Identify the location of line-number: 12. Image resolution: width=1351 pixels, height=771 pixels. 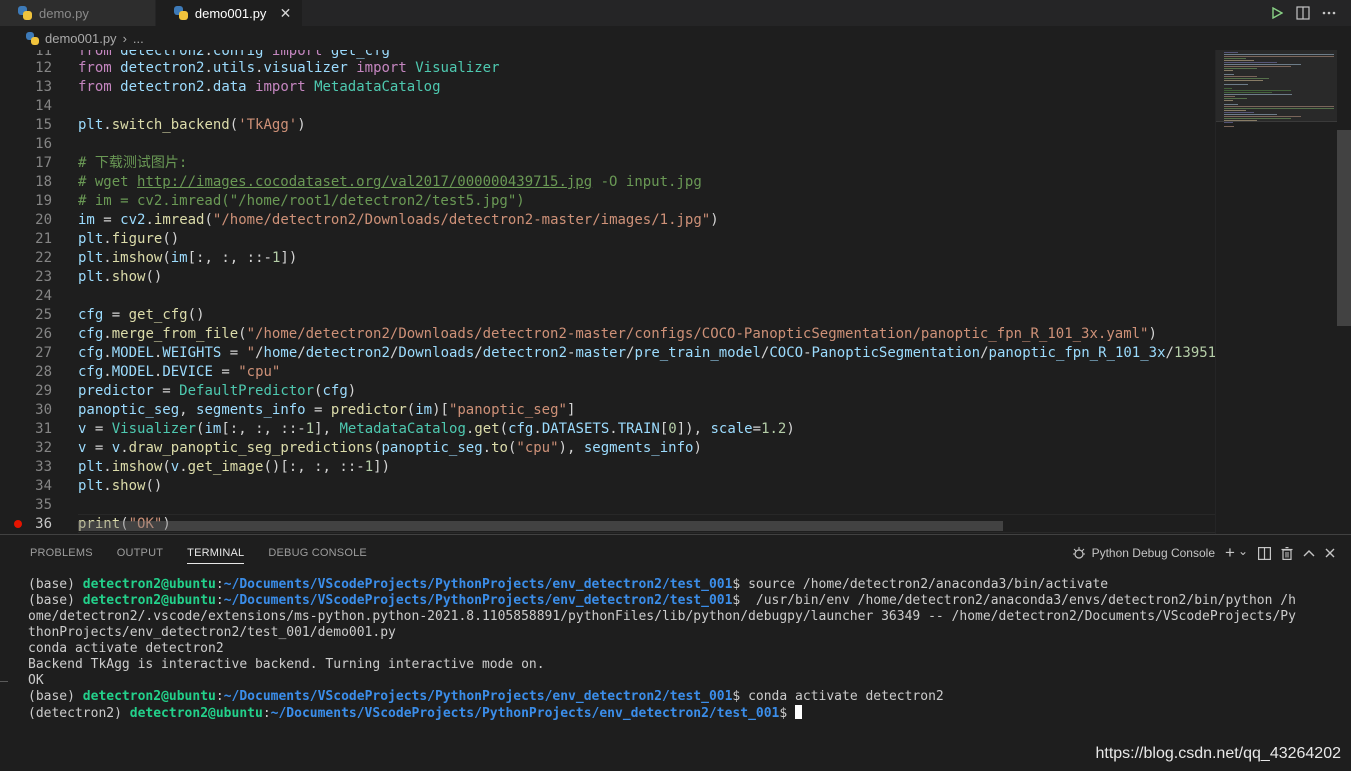
(43, 68).